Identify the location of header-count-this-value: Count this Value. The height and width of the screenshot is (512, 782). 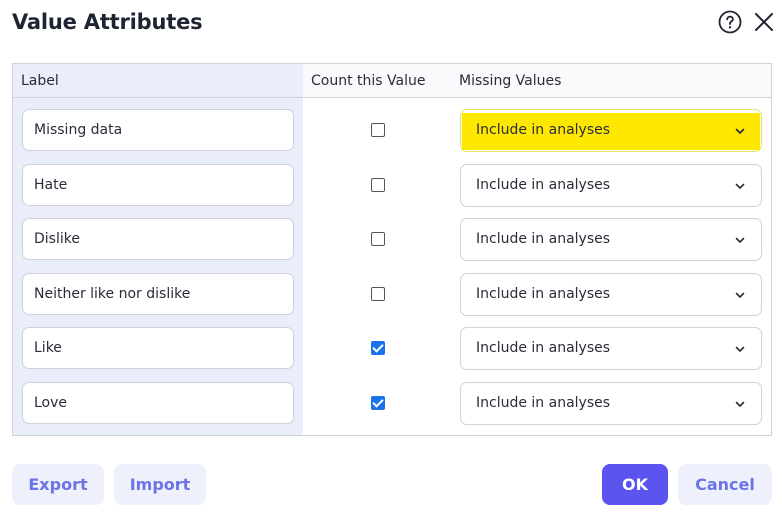
(368, 81).